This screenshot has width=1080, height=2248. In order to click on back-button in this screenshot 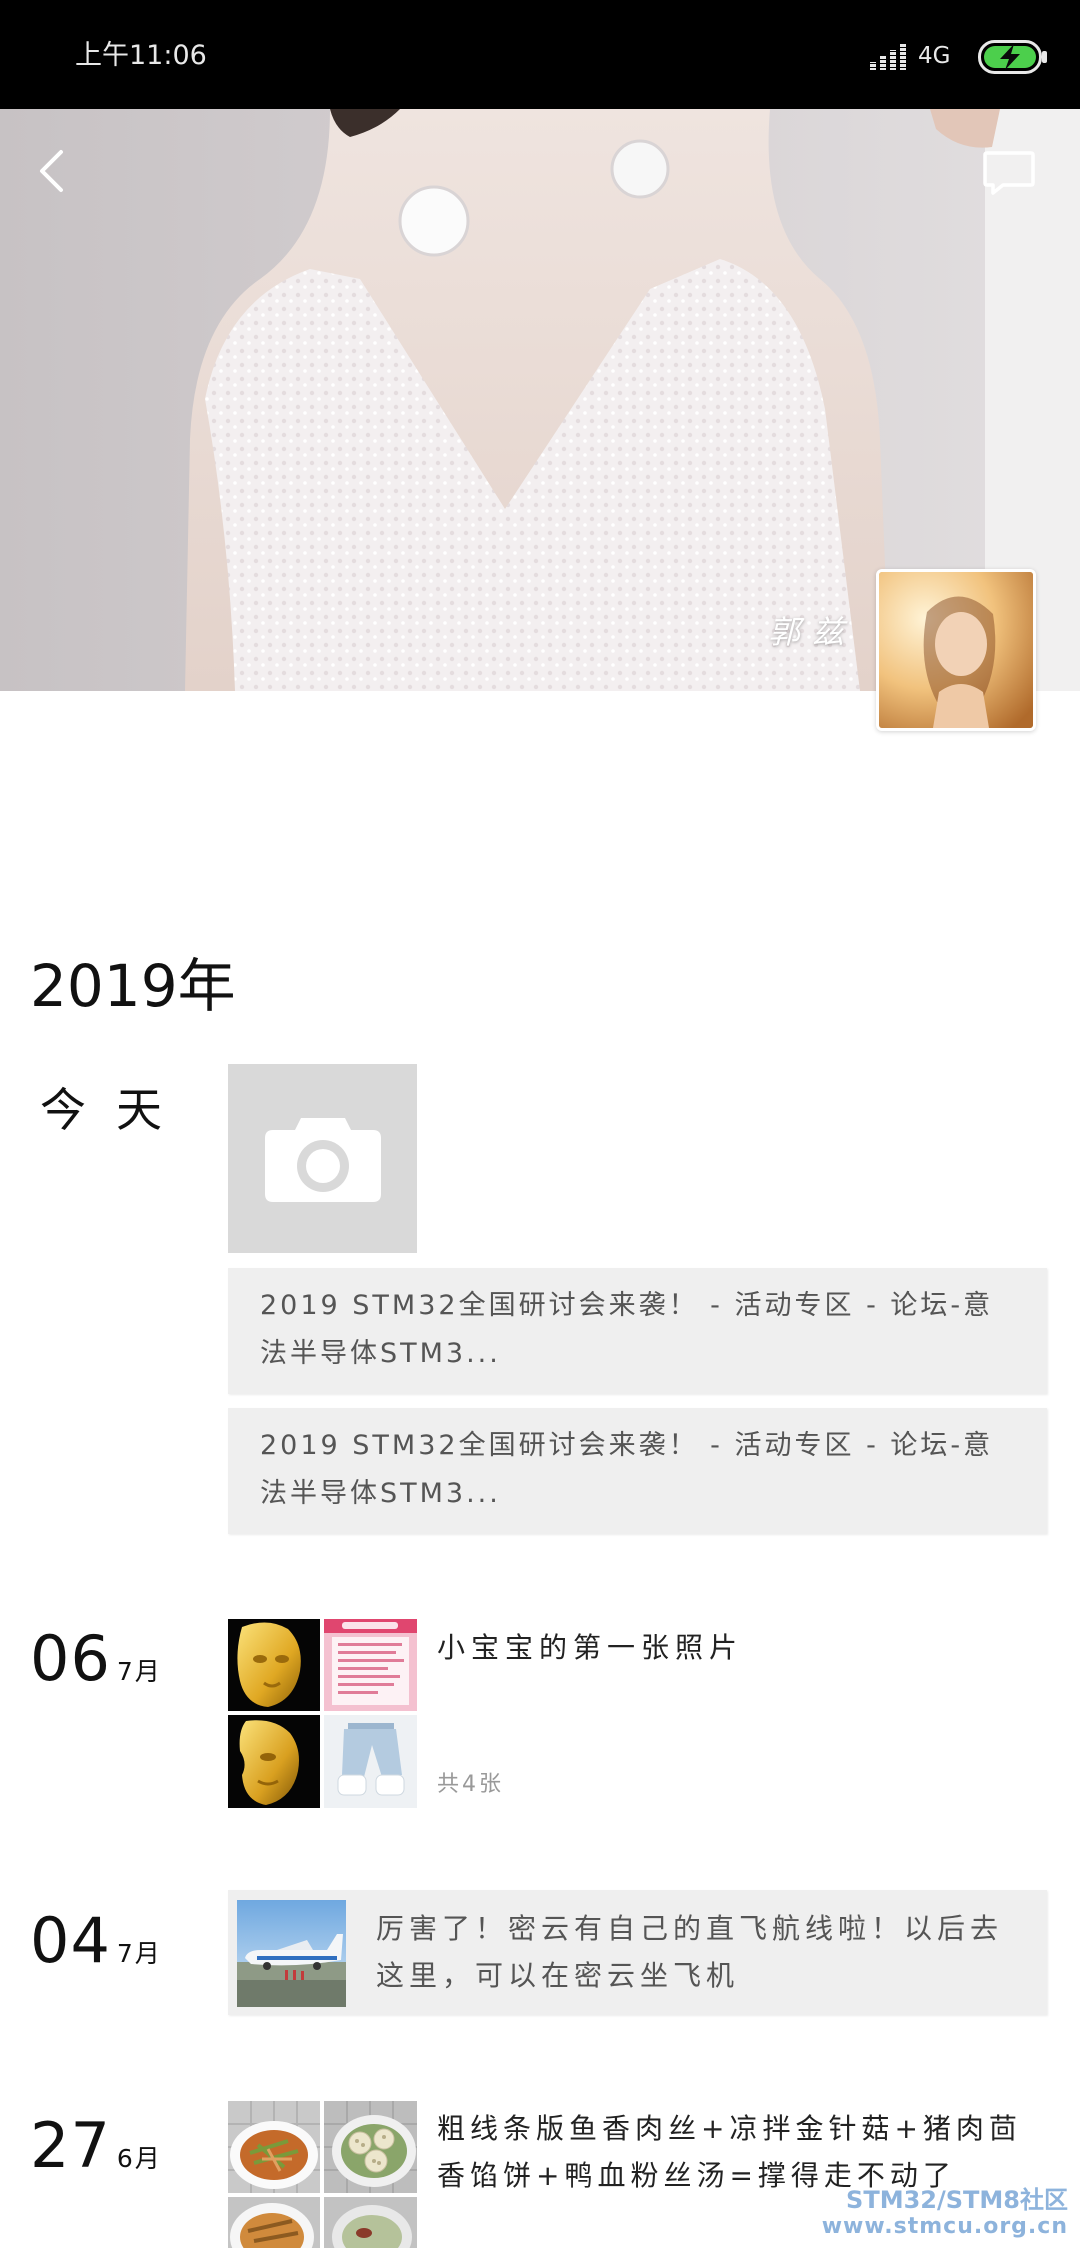, I will do `click(52, 171)`.